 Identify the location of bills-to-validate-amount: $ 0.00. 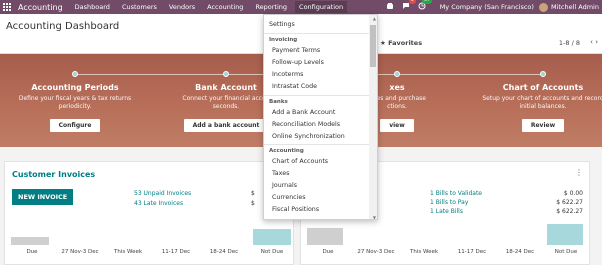
(573, 193).